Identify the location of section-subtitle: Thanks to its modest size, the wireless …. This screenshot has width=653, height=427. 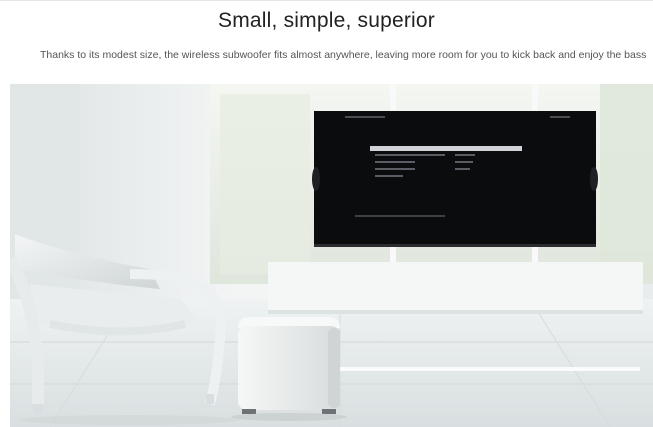
(343, 55).